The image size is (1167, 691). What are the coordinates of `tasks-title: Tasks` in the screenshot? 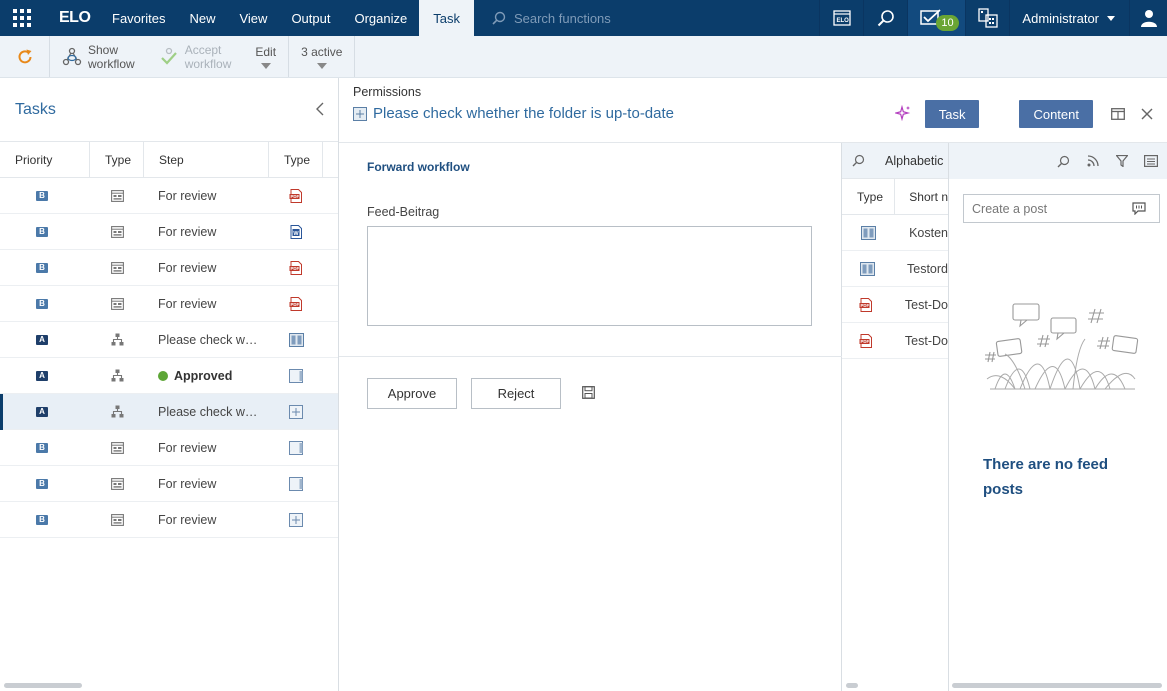 It's located at (35, 109).